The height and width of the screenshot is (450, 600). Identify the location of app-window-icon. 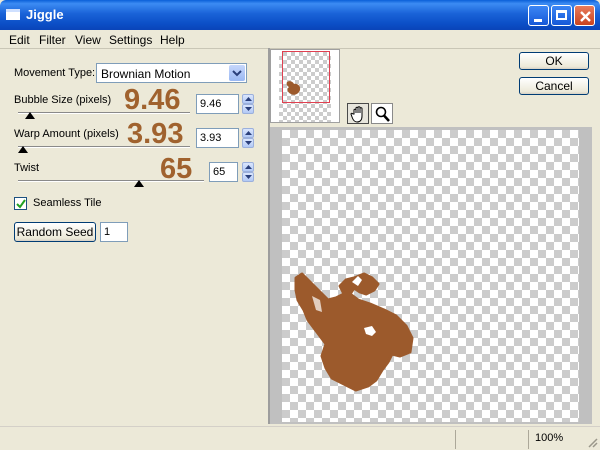
(13, 14).